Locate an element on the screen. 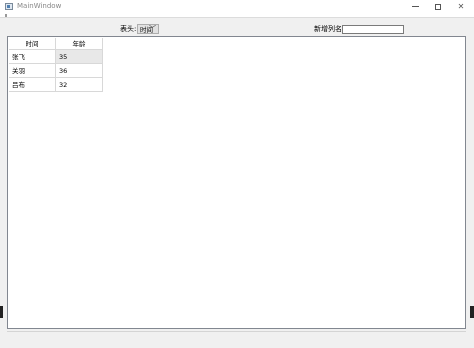  minimize-button is located at coordinates (415, 6).